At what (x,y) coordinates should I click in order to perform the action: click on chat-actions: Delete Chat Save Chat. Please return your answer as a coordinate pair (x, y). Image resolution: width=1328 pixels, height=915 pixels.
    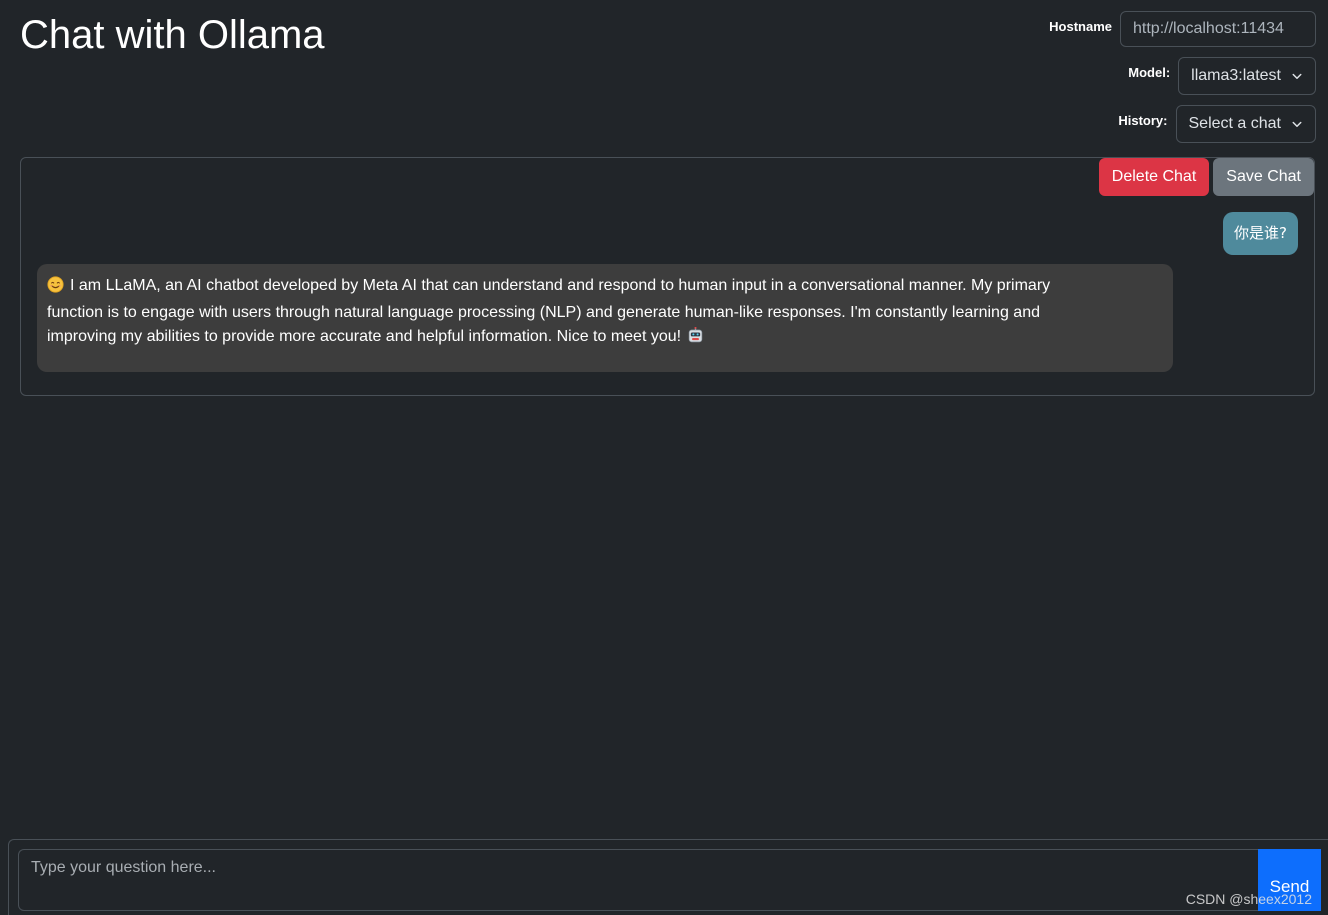
    Looking at the image, I should click on (1206, 177).